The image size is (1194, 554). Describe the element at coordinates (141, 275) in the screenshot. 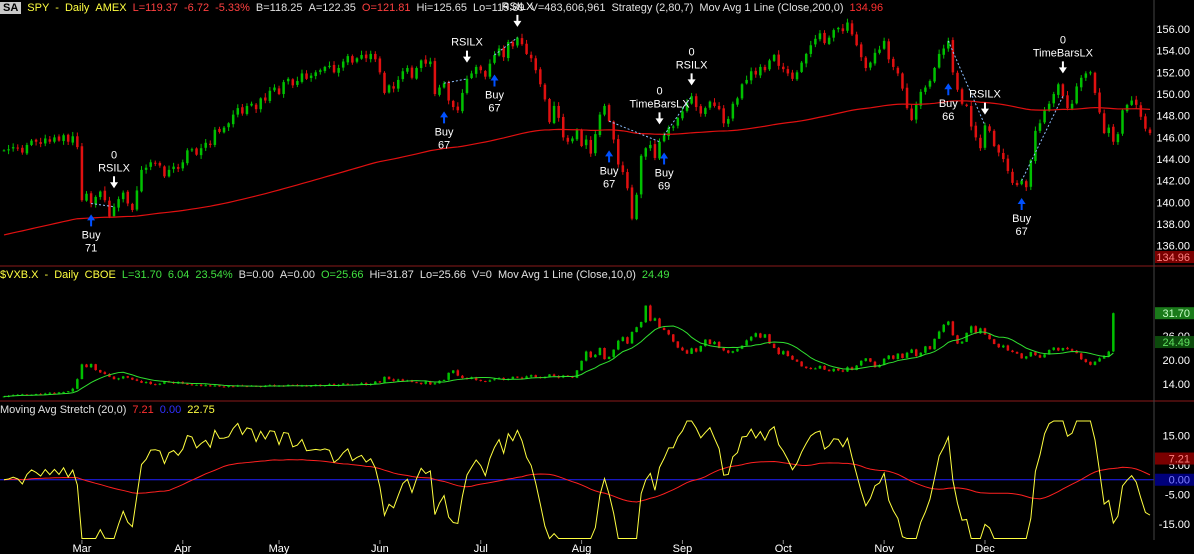

I see `vix-last: L=31.70` at that location.